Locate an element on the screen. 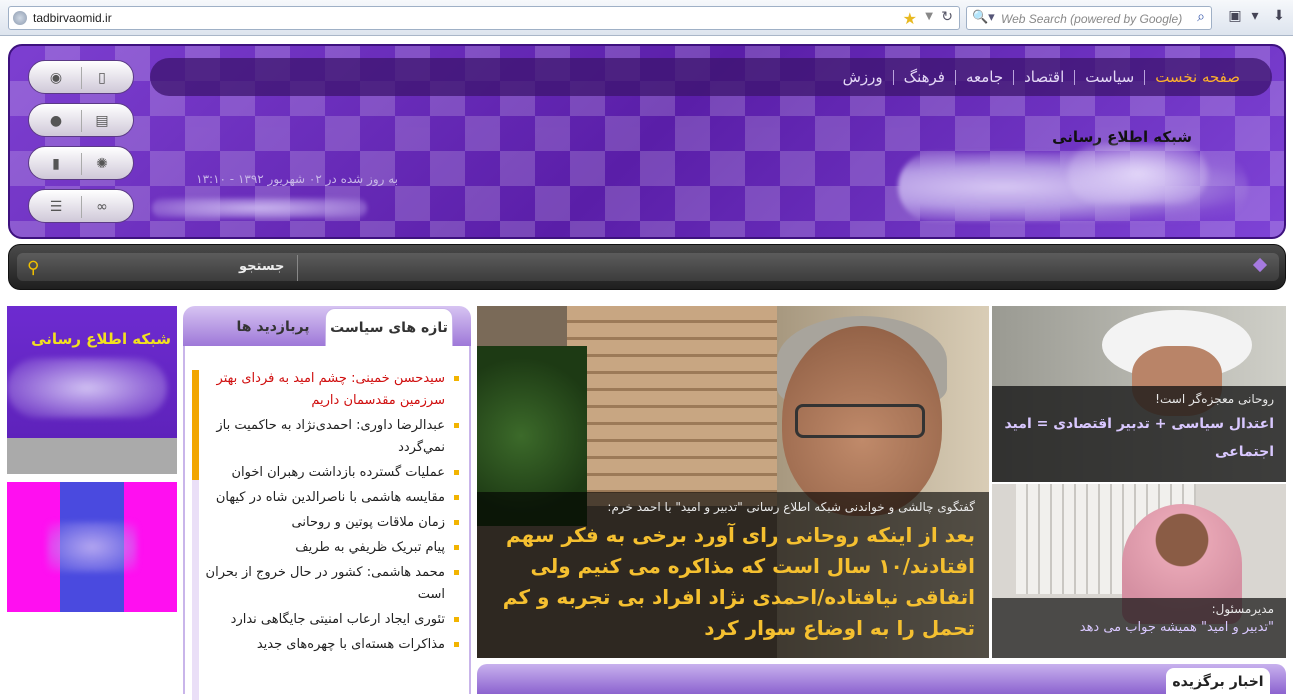 Image resolution: width=1293 pixels, height=700 pixels. bookmarks-dropdown-icon: ▾ is located at coordinates (1255, 18).